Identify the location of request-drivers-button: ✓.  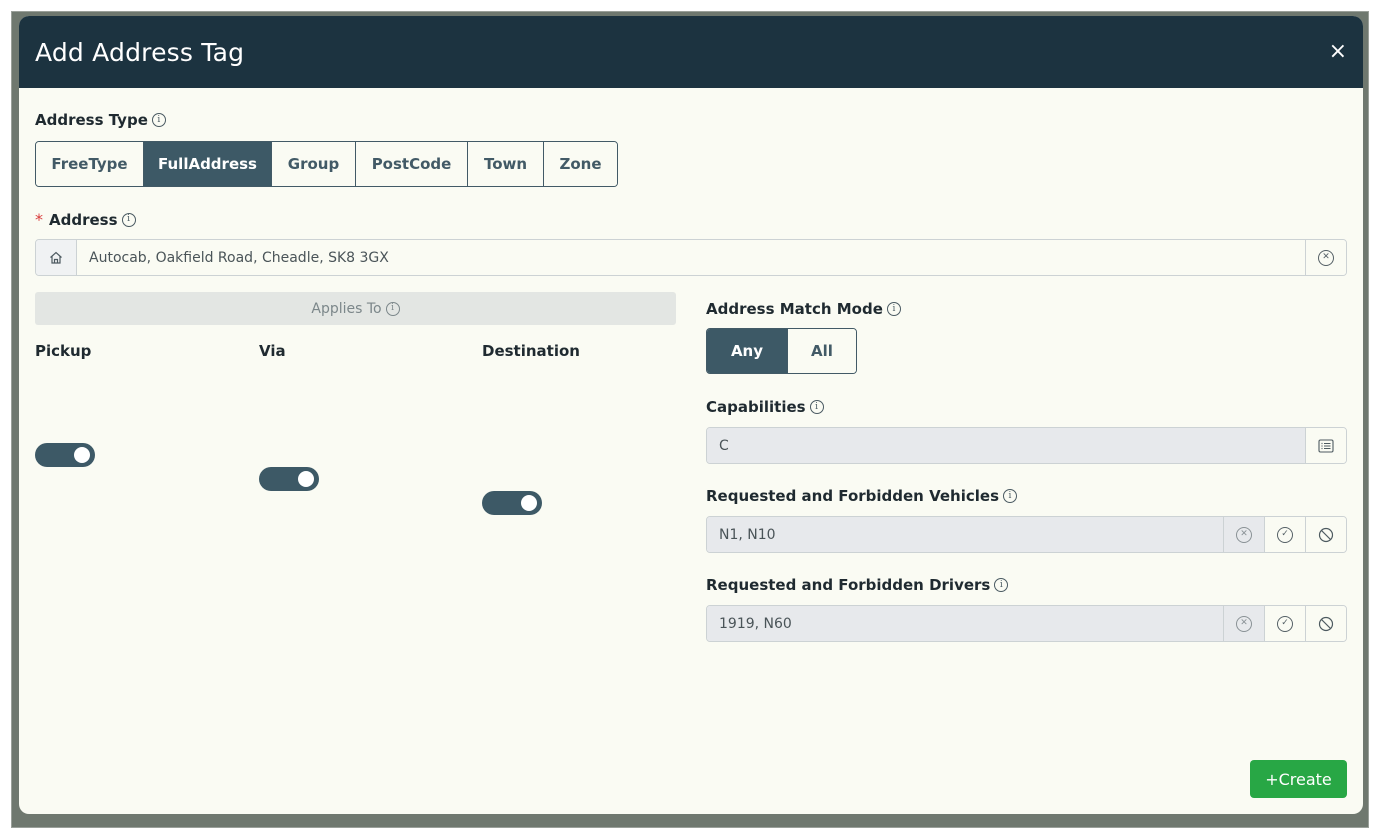
(1284, 623).